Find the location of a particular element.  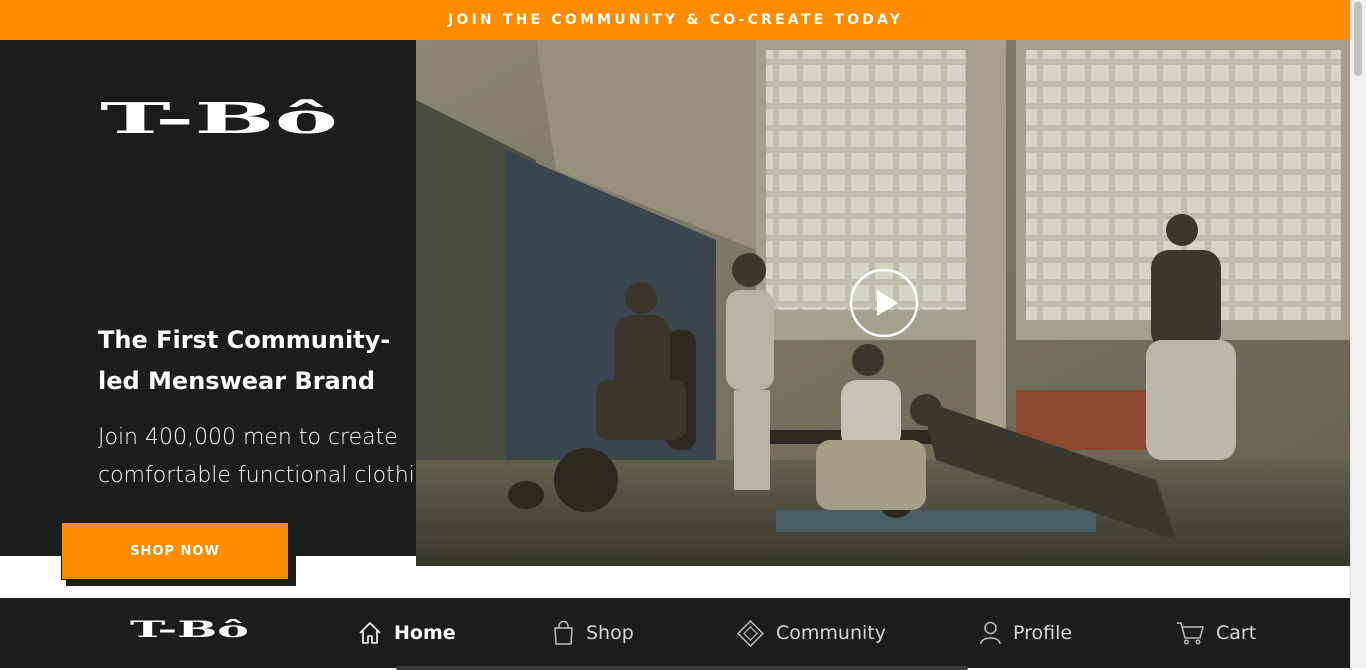

scrollbar-thumb is located at coordinates (1358, 39).